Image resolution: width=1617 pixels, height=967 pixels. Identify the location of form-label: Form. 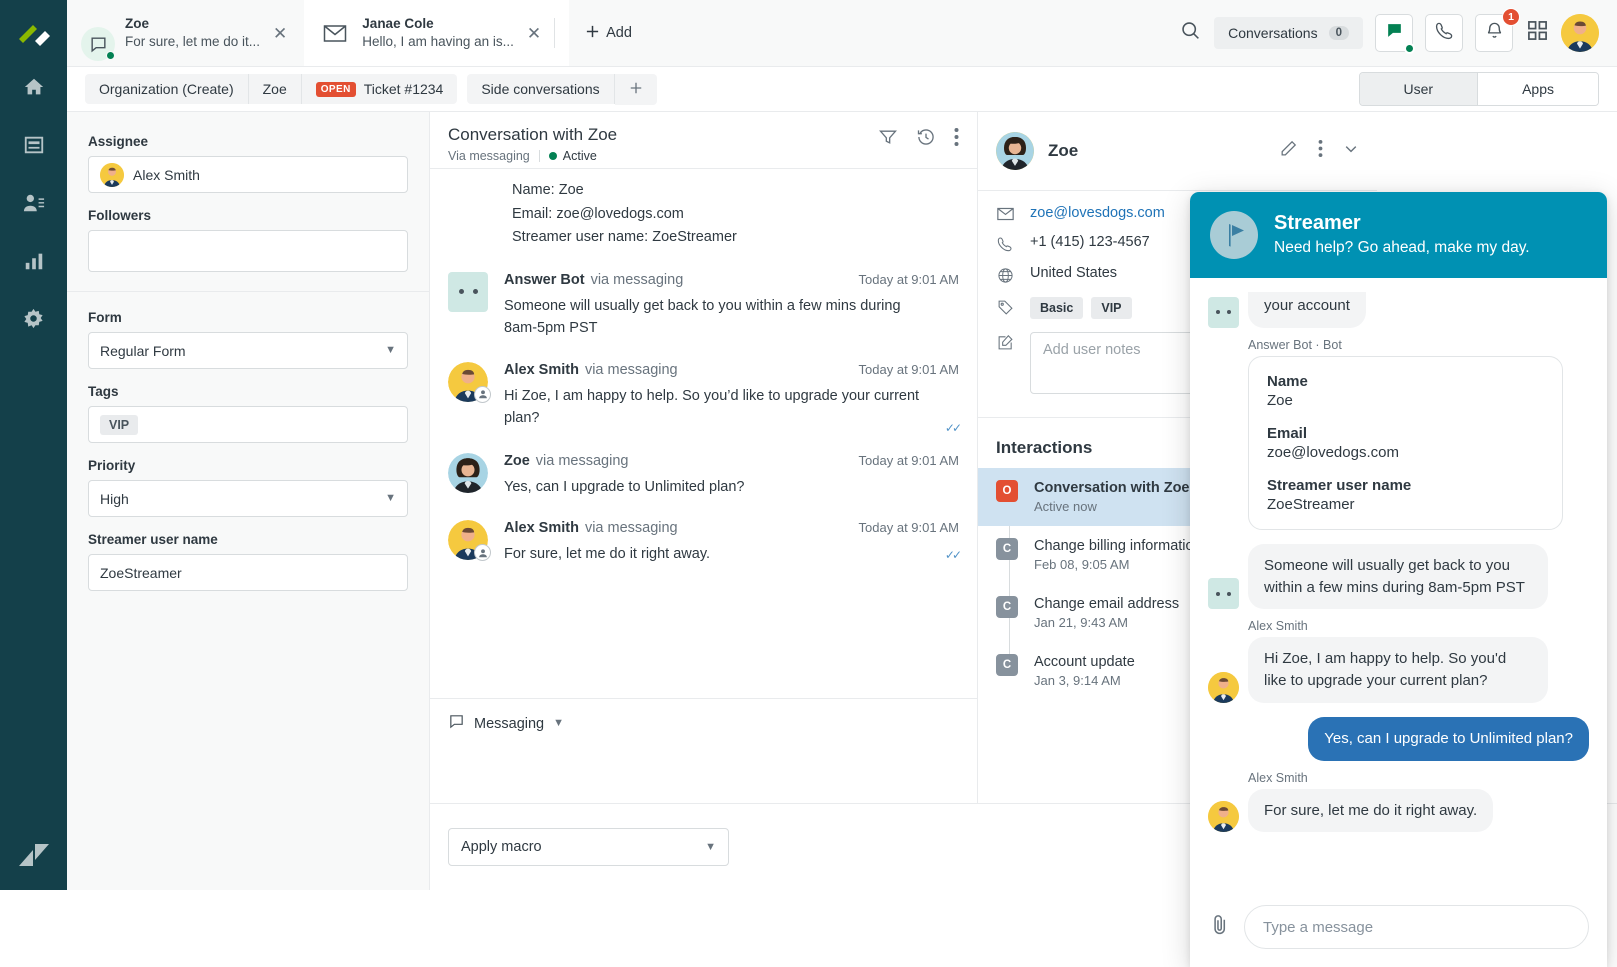
(105, 317).